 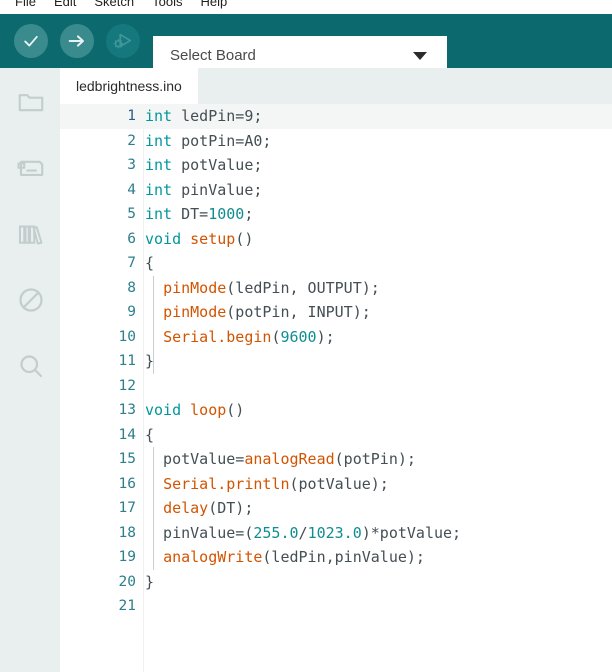 I want to click on sidebar-item-boards-manager, so click(x=31, y=168).